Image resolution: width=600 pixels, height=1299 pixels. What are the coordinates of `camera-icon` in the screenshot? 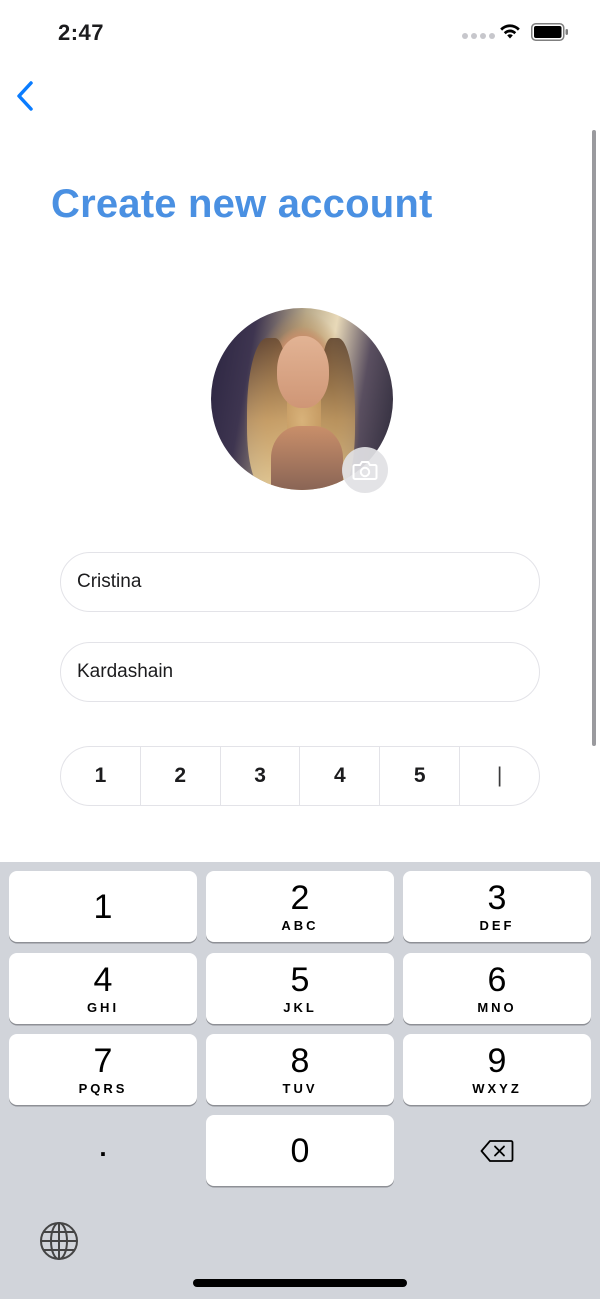 It's located at (365, 470).